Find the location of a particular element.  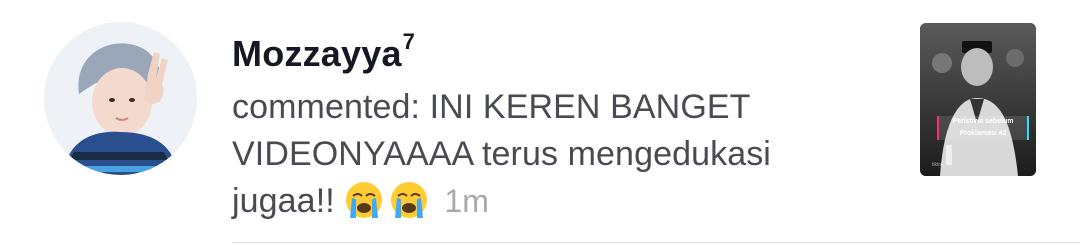

thumbnail-caption-line1: Peristiwa sebelum is located at coordinates (983, 121).